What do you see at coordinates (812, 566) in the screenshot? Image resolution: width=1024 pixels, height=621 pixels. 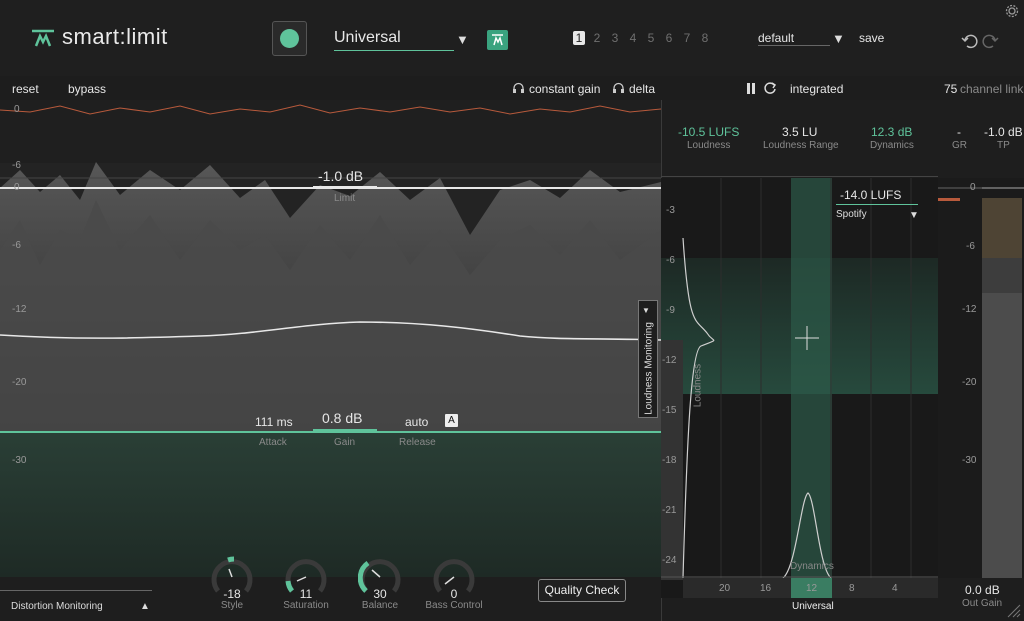 I see `dynamics-axis-label: Dynamics` at bounding box center [812, 566].